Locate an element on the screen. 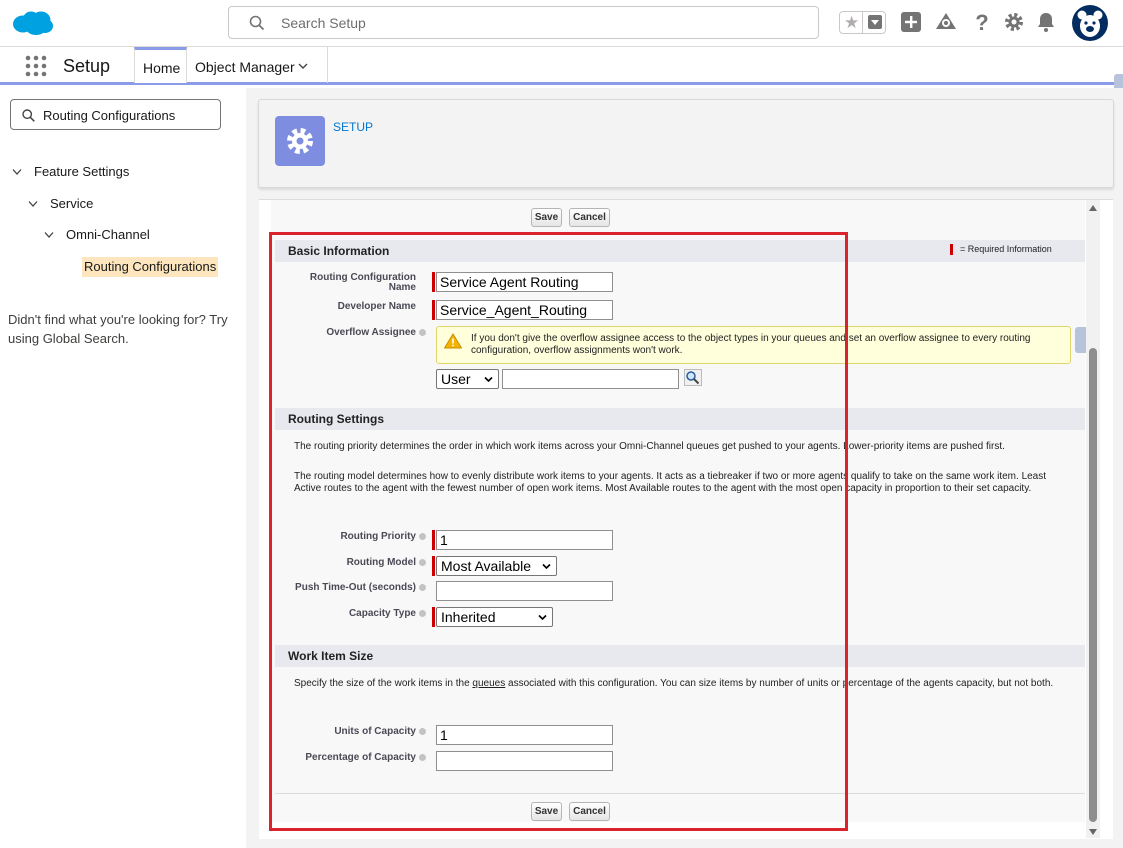 The height and width of the screenshot is (848, 1123). help-icon: ? is located at coordinates (982, 22).